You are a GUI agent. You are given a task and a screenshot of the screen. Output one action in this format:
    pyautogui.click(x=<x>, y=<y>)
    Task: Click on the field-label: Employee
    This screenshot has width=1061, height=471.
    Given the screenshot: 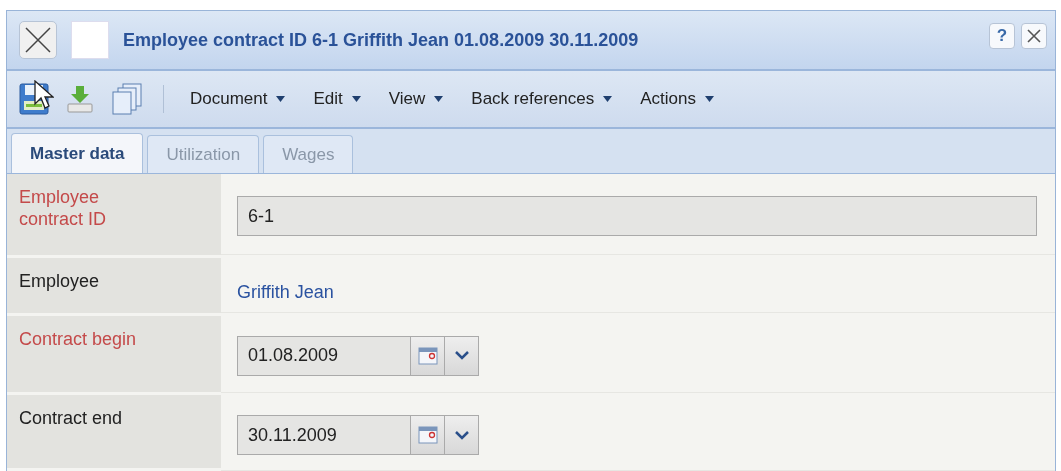 What is the action you would take?
    pyautogui.click(x=114, y=286)
    